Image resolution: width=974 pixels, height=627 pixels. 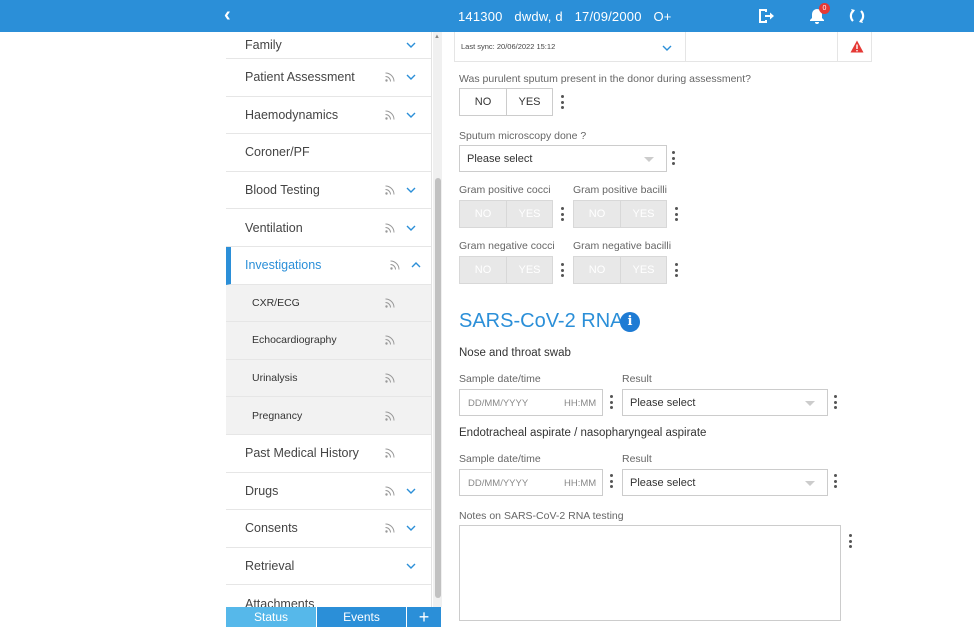 I want to click on add-button: +, so click(x=423, y=617).